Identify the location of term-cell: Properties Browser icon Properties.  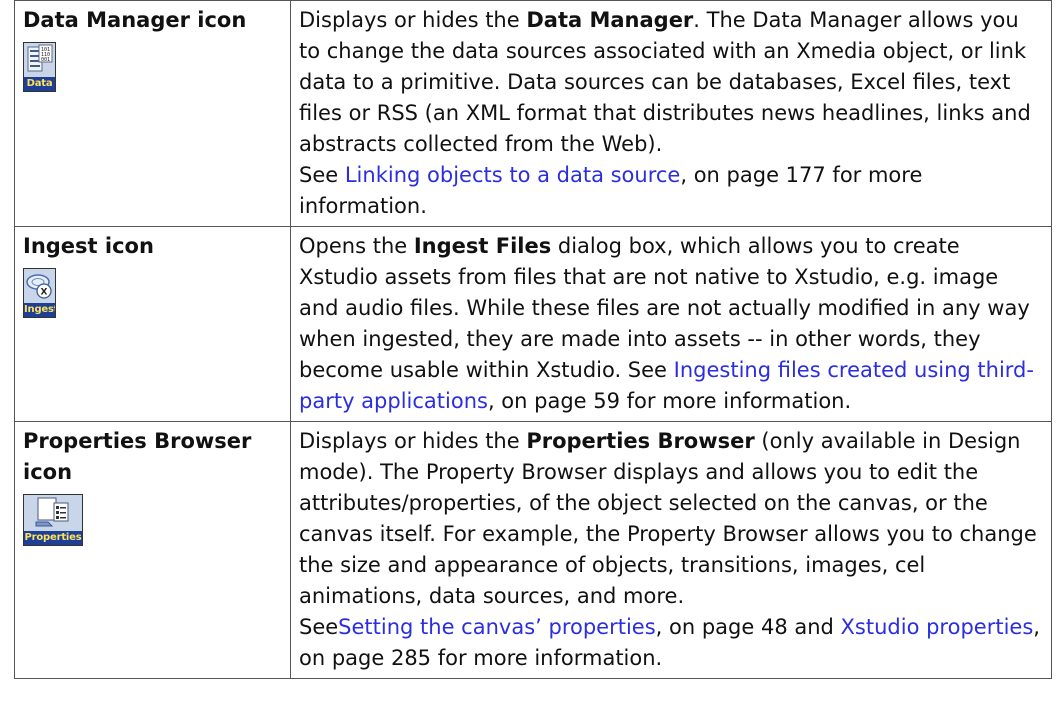
(152, 550).